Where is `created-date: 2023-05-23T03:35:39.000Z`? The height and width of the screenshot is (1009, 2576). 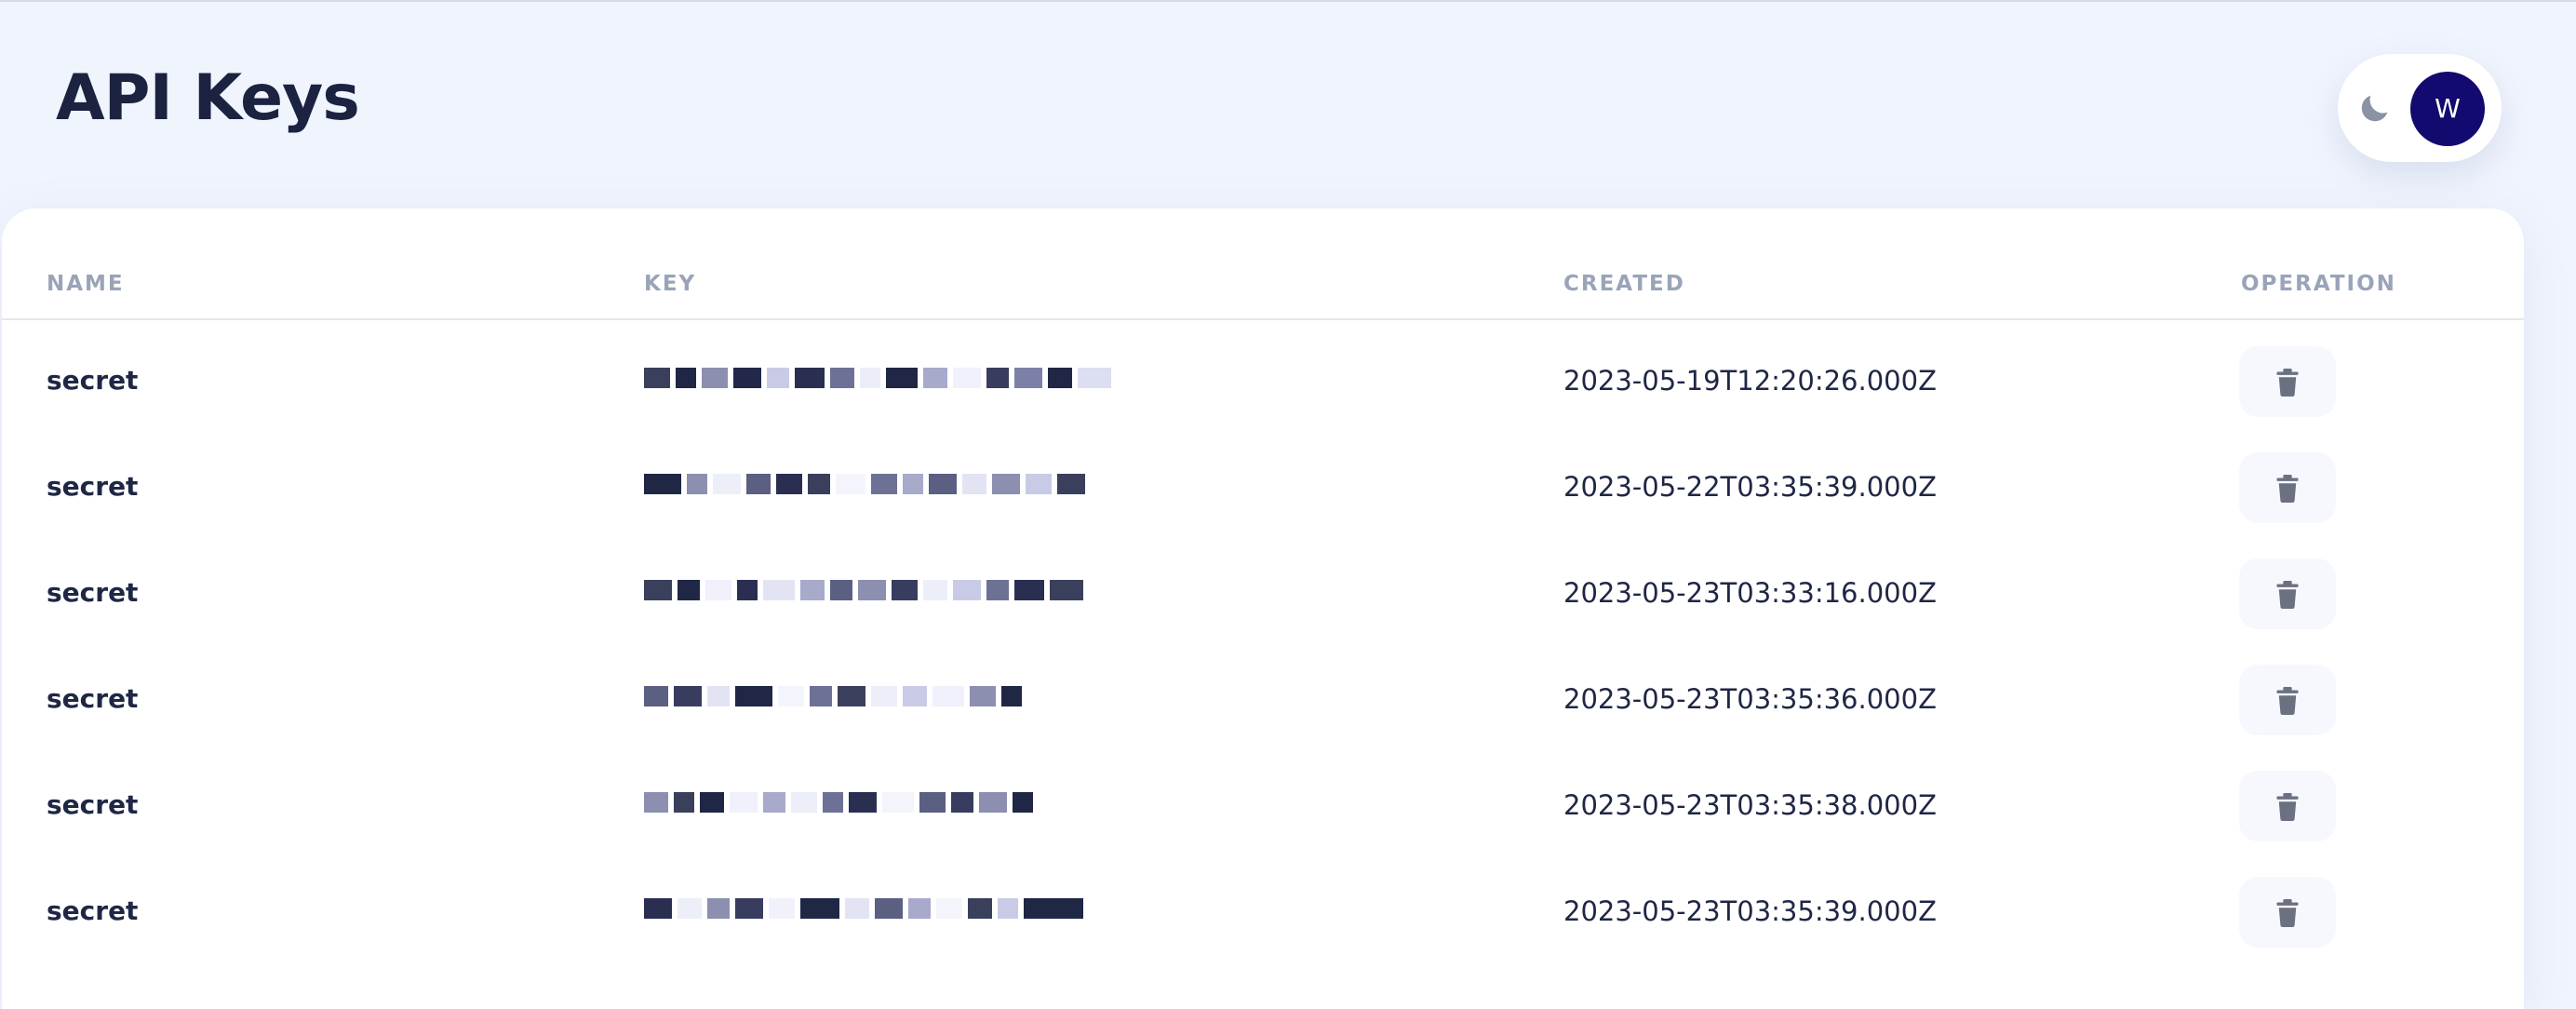
created-date: 2023-05-23T03:35:39.000Z is located at coordinates (1750, 911).